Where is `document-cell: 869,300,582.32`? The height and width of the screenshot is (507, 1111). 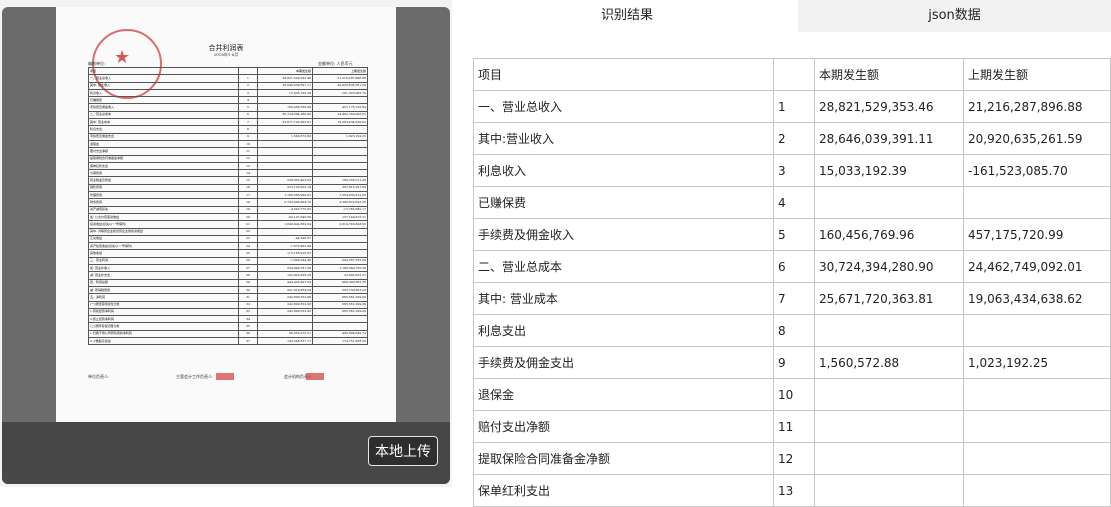
document-cell: 869,300,582.32 is located at coordinates (340, 282).